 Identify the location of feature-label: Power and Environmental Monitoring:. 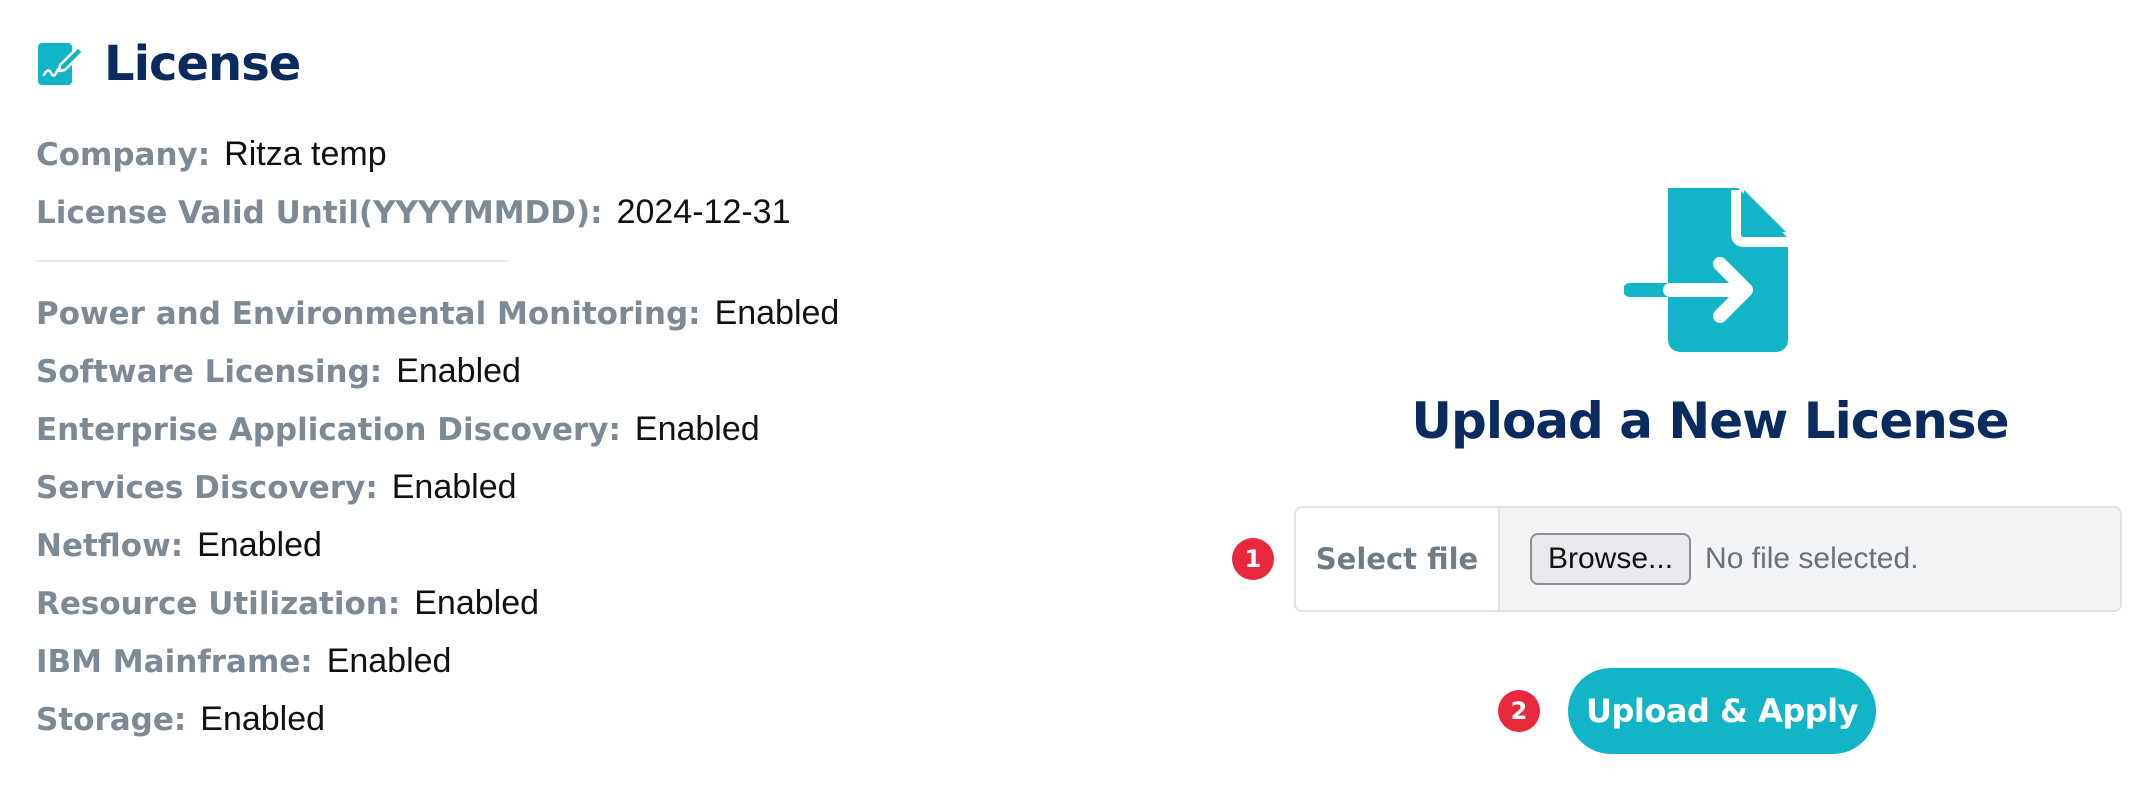
(368, 314).